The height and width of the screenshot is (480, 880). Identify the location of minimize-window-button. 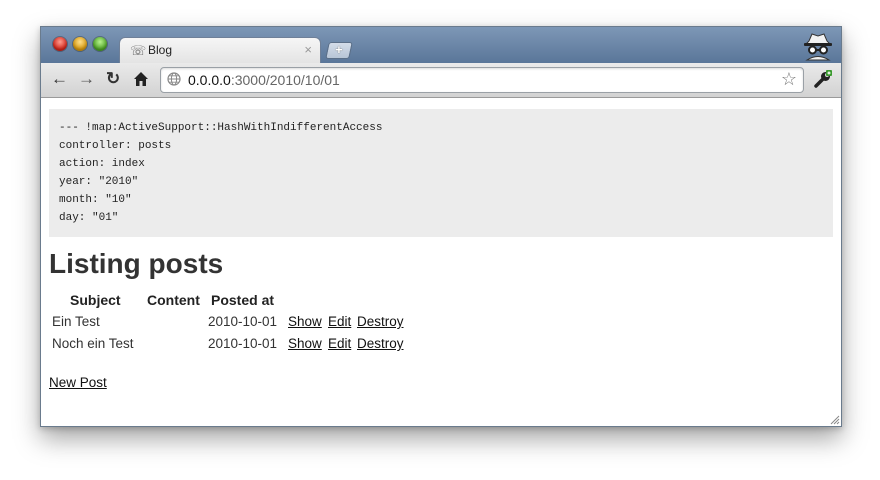
(80, 44).